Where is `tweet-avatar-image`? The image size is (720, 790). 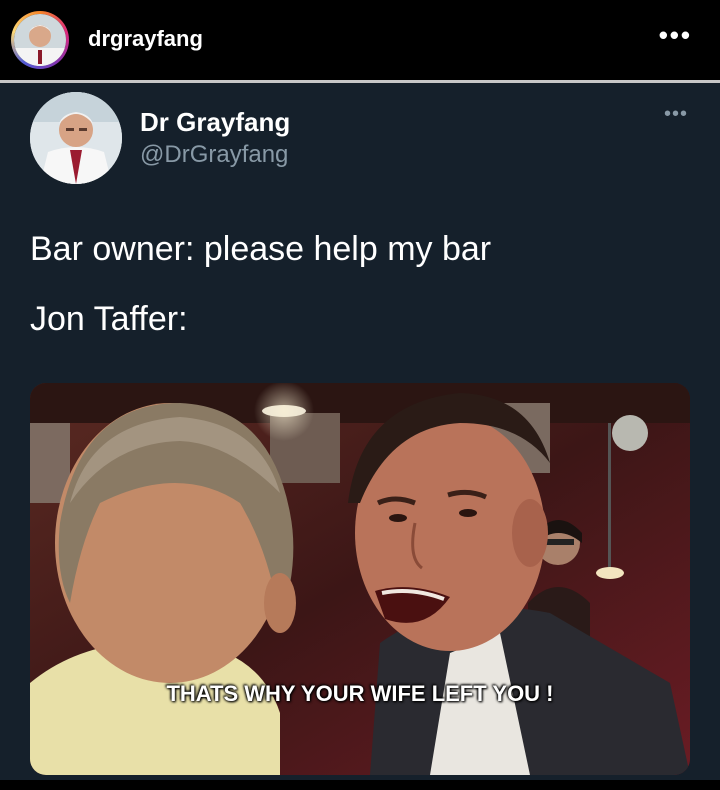 tweet-avatar-image is located at coordinates (76, 138).